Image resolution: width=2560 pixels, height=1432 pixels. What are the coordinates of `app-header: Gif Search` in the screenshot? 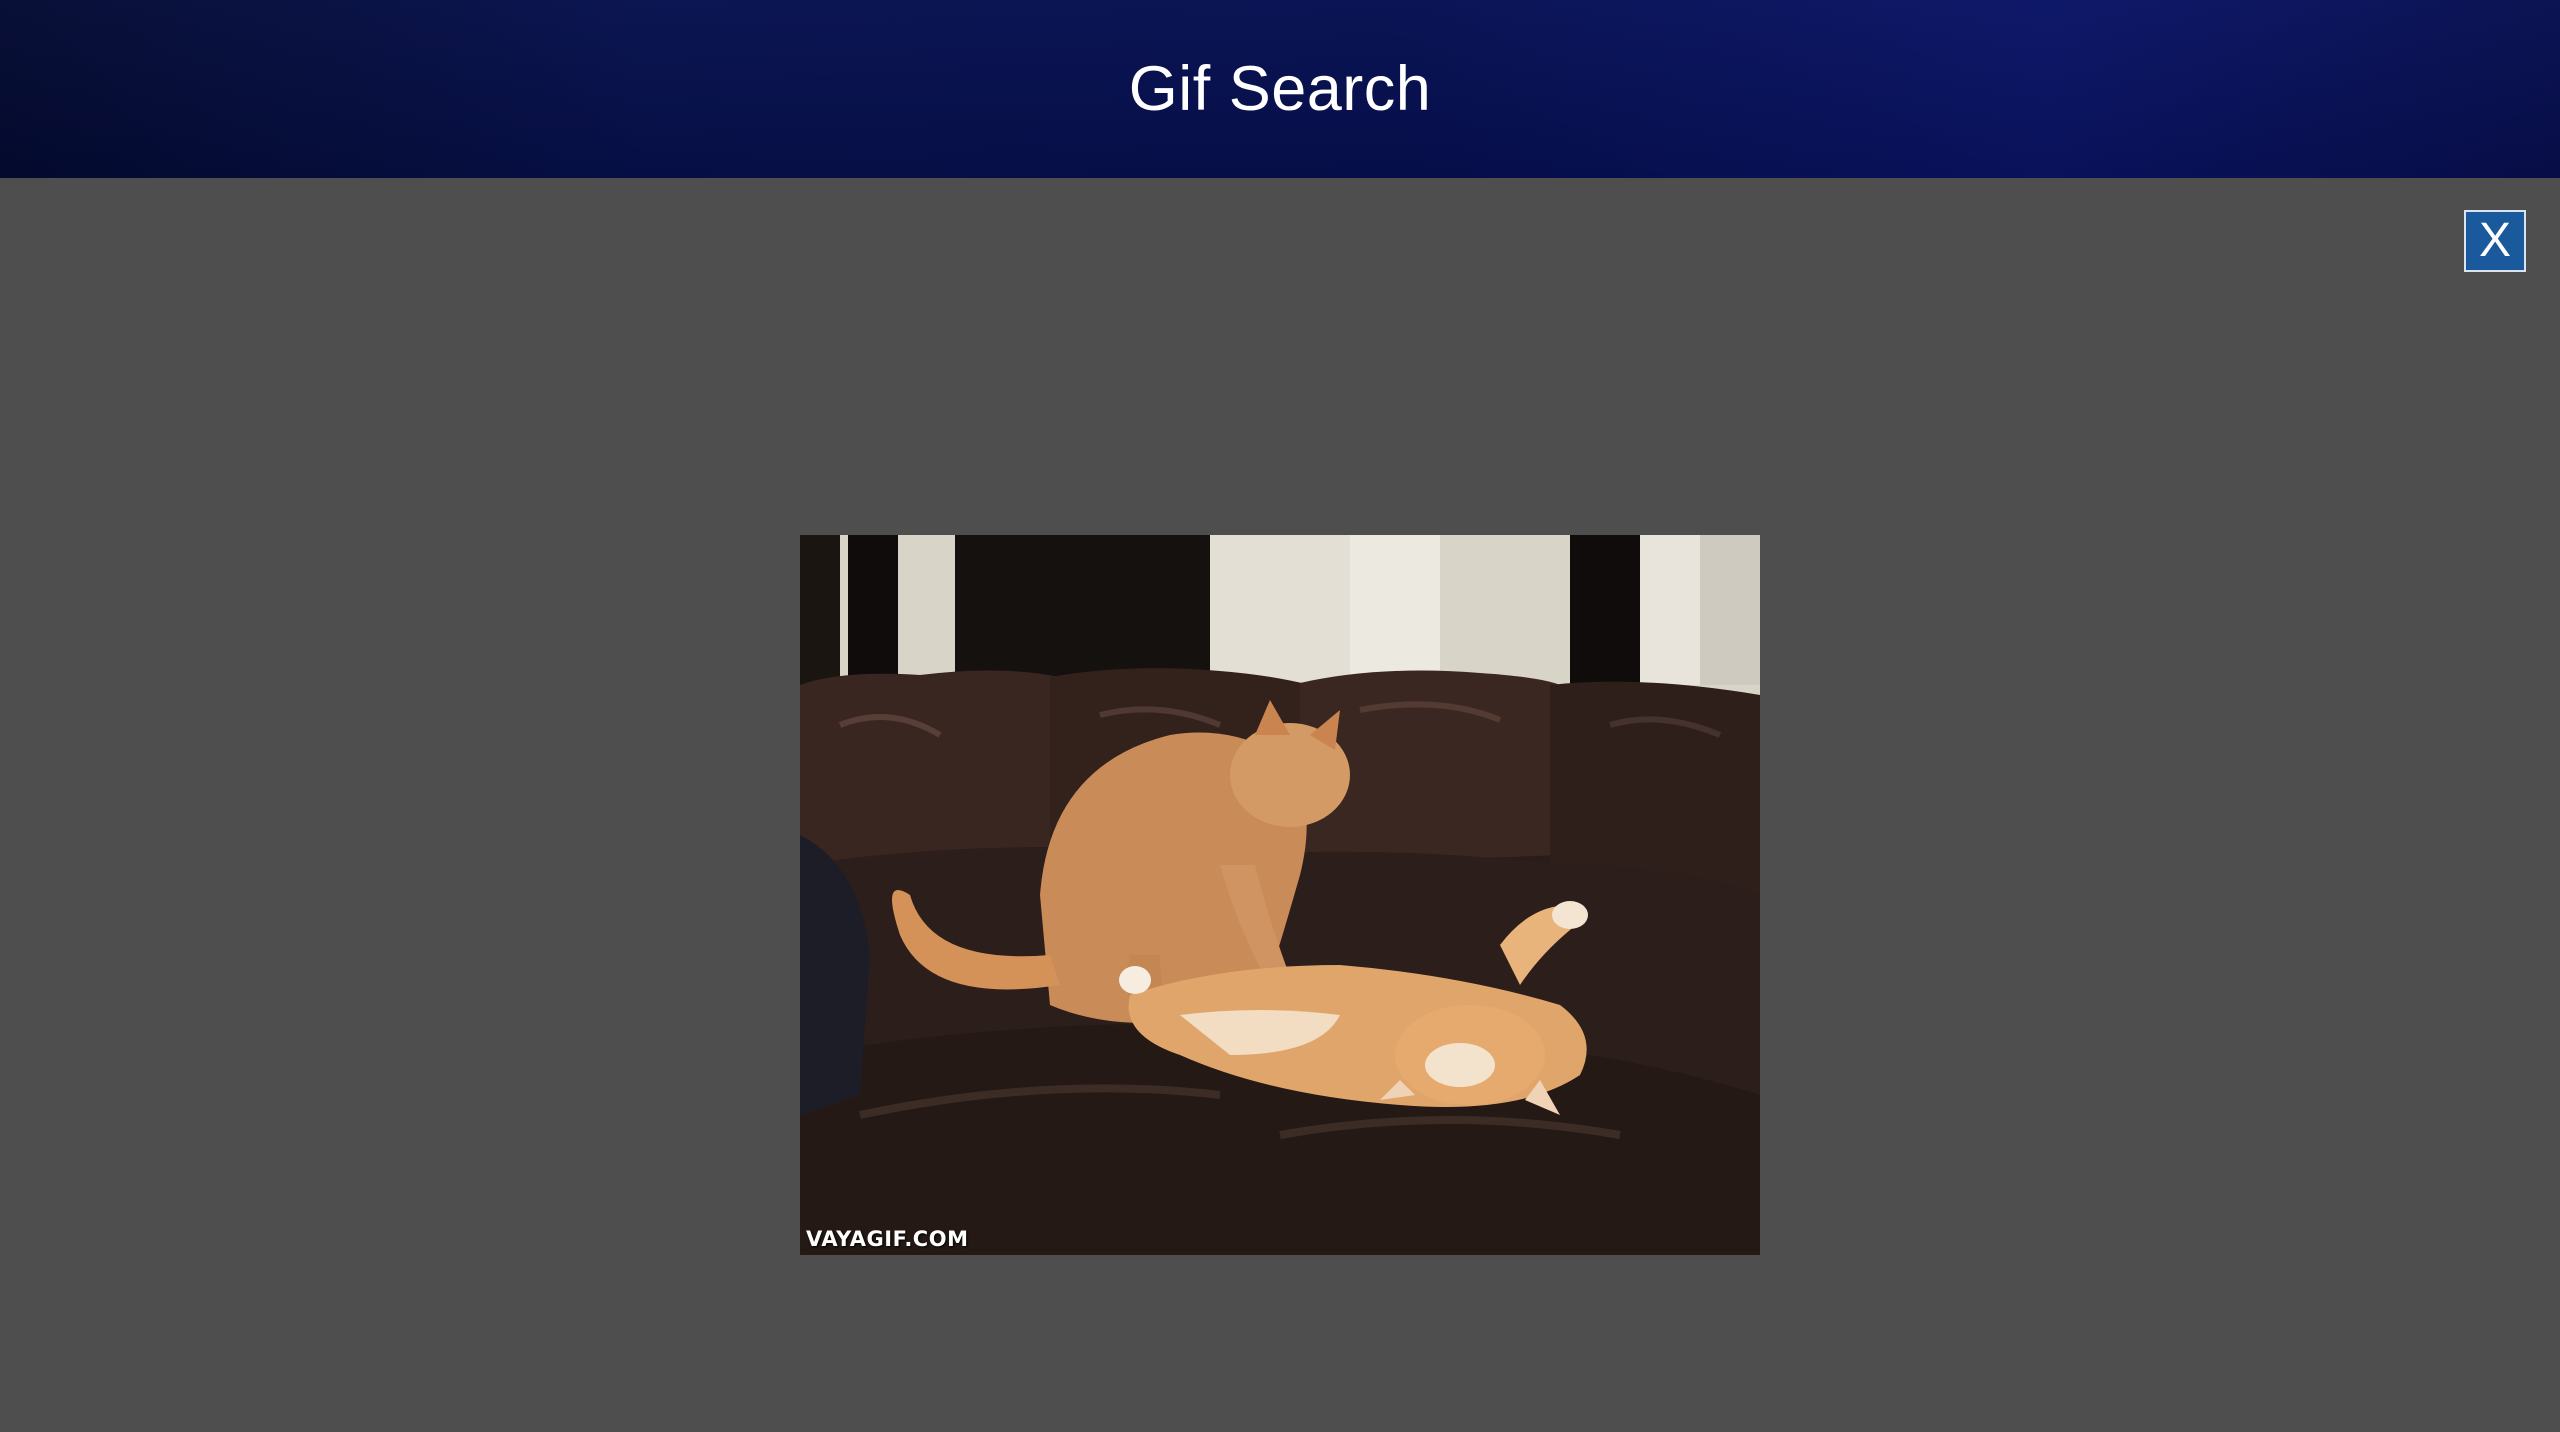 It's located at (1280, 89).